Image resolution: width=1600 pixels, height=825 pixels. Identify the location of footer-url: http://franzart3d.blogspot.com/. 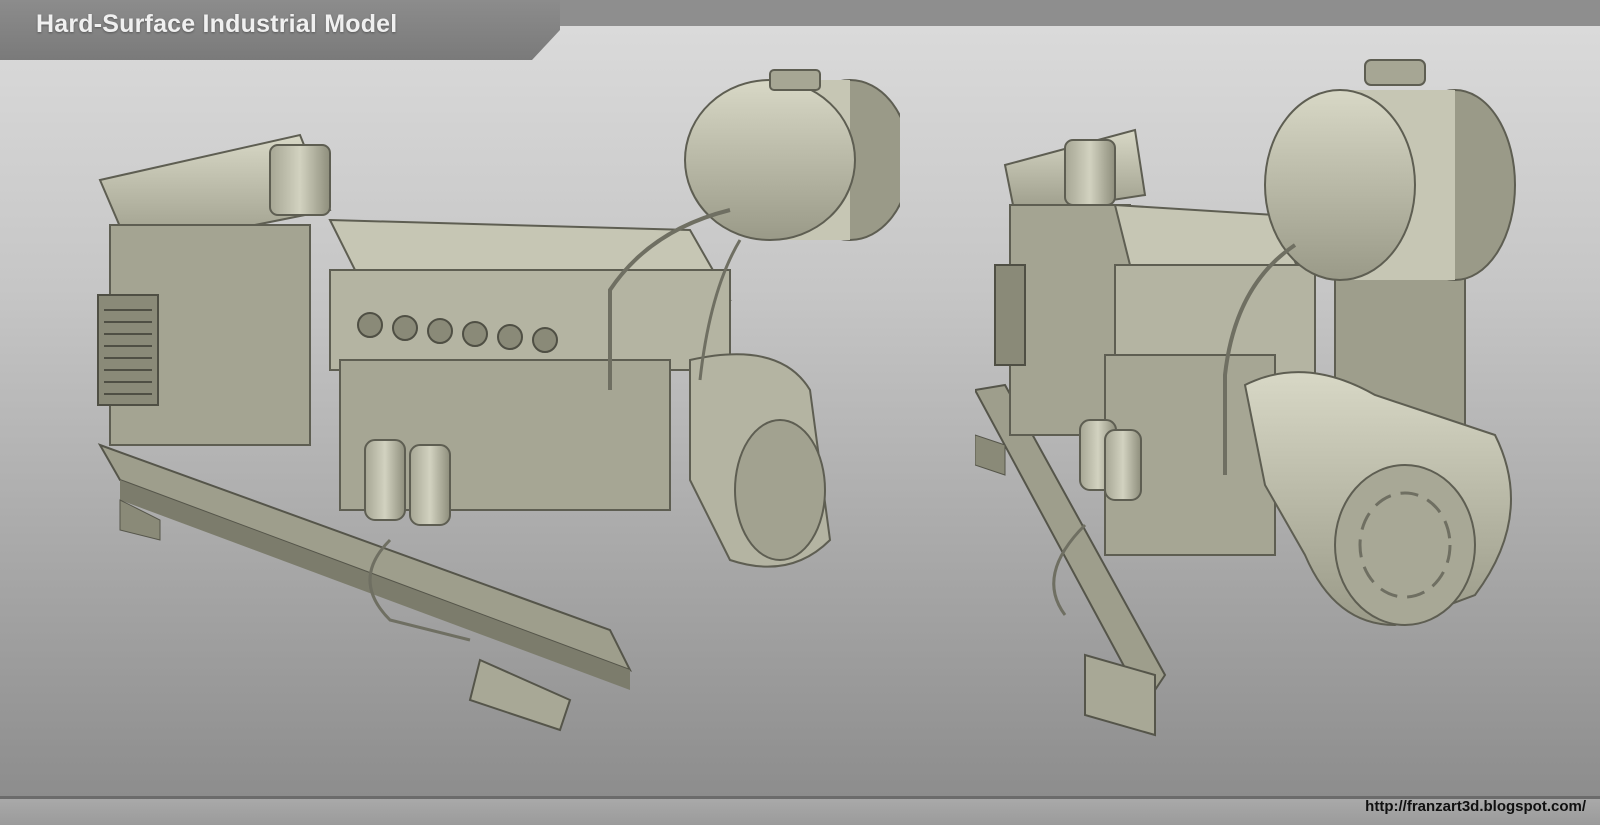
(1475, 806).